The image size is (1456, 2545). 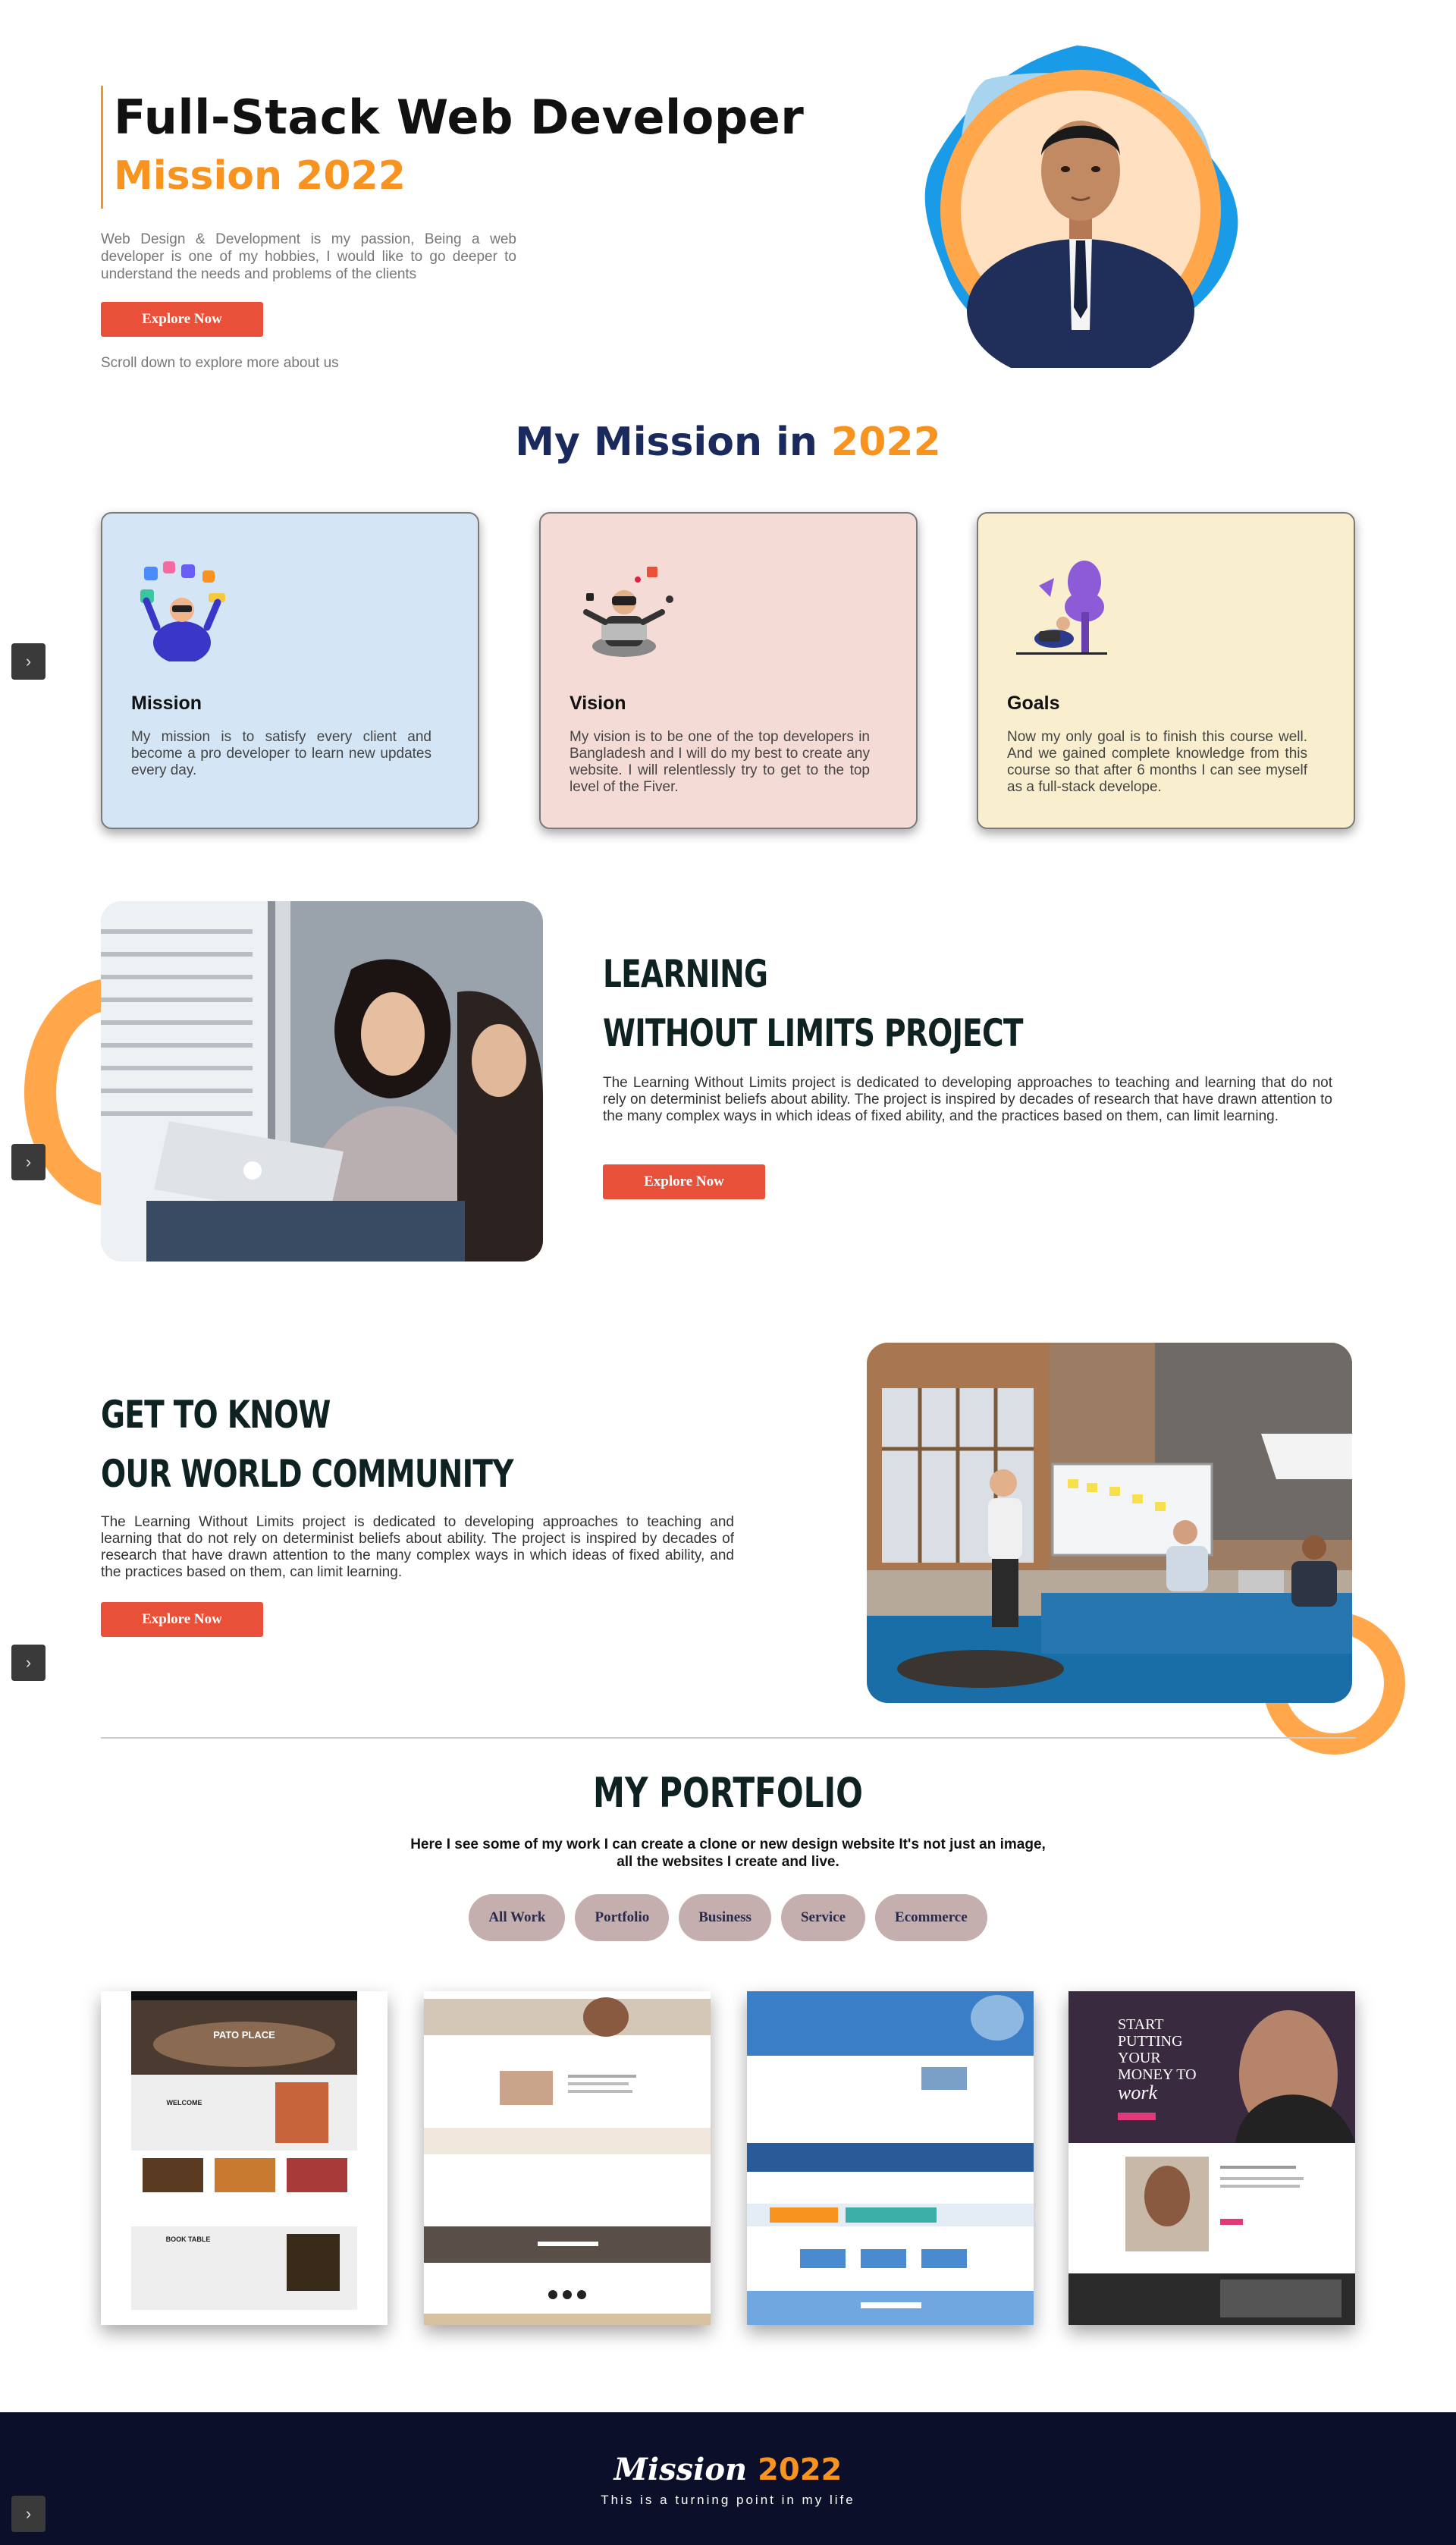 I want to click on filter-all-work: All Work, so click(x=517, y=1918).